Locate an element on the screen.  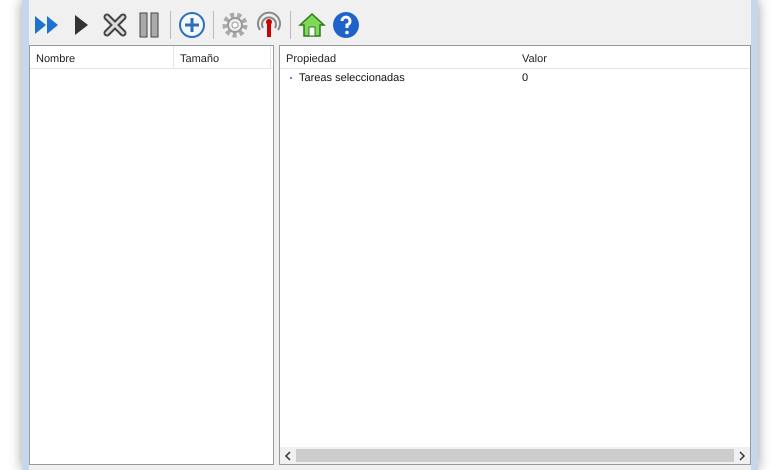
home-icon is located at coordinates (312, 25).